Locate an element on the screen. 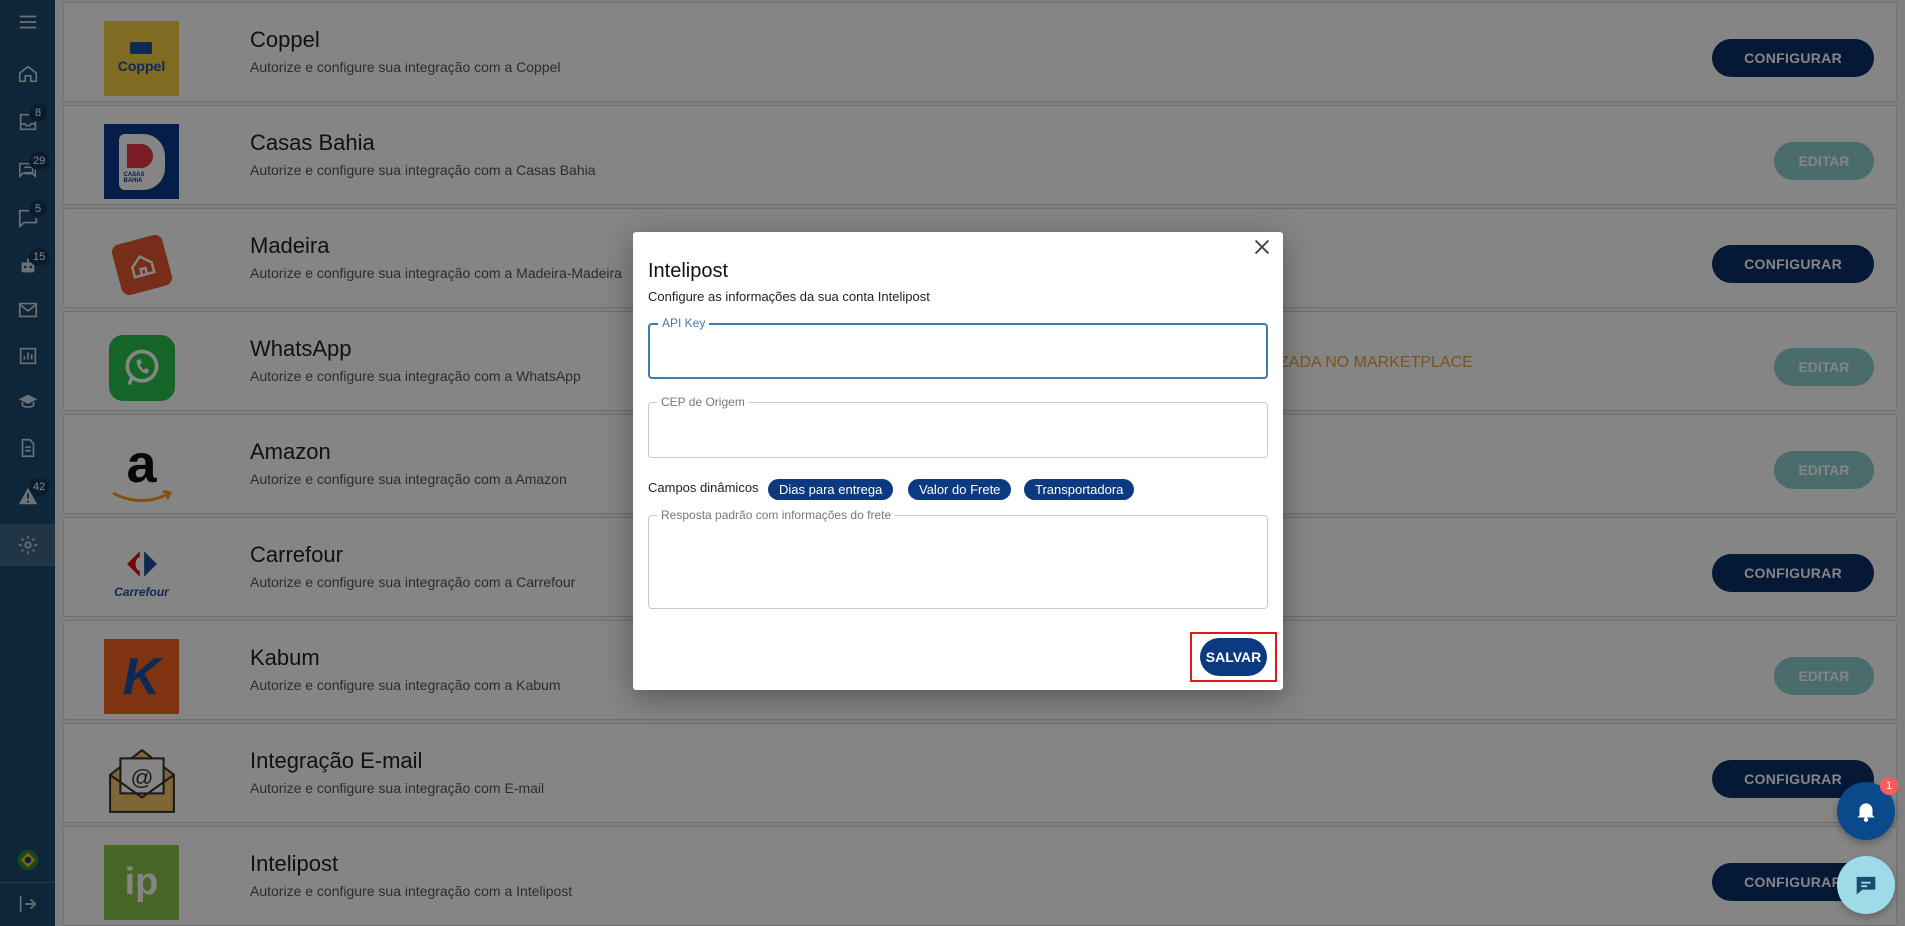  notifications-badge: 1 is located at coordinates (1889, 786).